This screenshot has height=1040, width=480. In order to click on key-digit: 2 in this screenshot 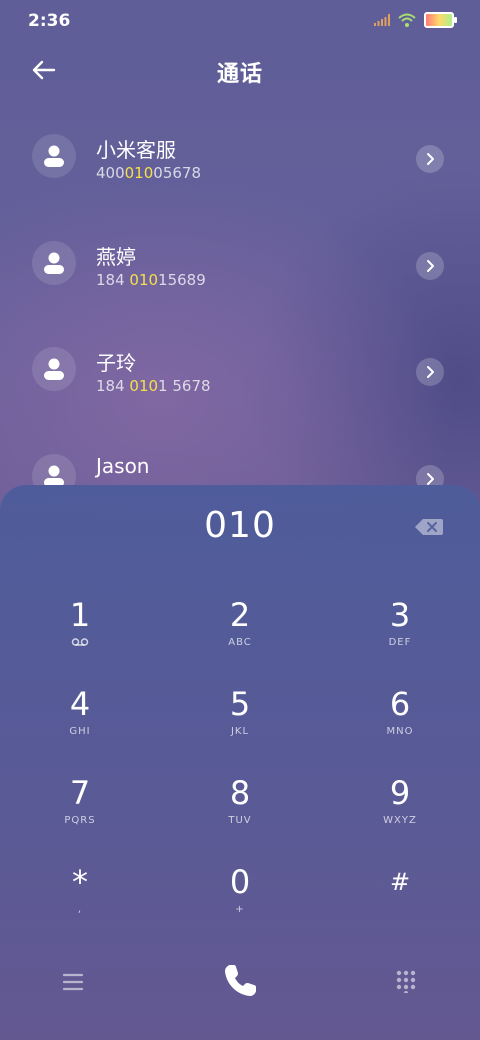, I will do `click(240, 615)`.